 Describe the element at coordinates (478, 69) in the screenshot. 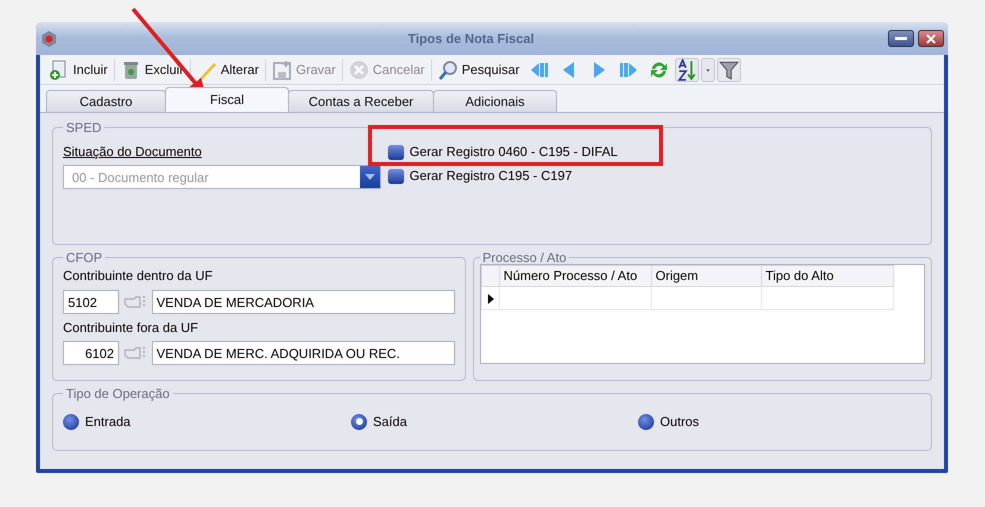

I see `search-button: Pesquisar` at that location.